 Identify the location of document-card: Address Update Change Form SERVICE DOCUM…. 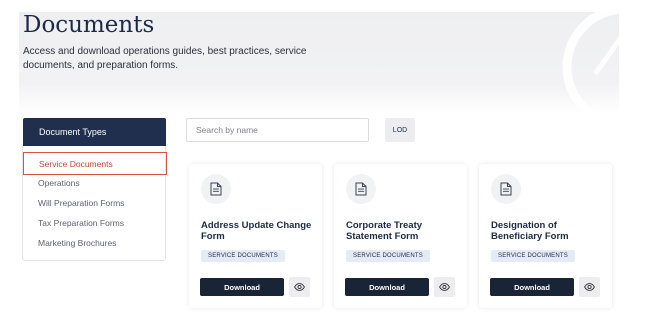
(255, 236).